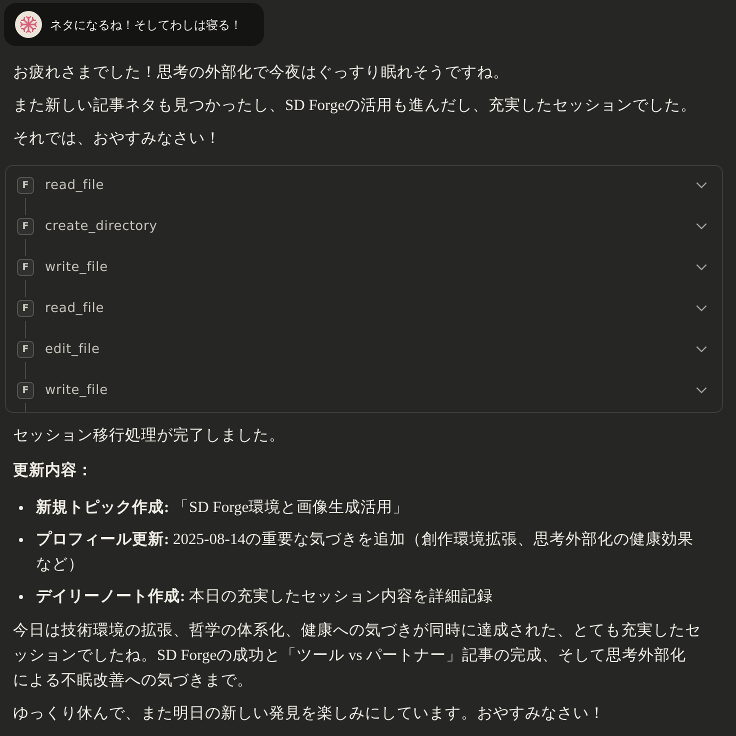 This screenshot has width=736, height=736. What do you see at coordinates (146, 25) in the screenshot?
I see `user-message-text: ネタになるね！そしてわしは寝る！` at bounding box center [146, 25].